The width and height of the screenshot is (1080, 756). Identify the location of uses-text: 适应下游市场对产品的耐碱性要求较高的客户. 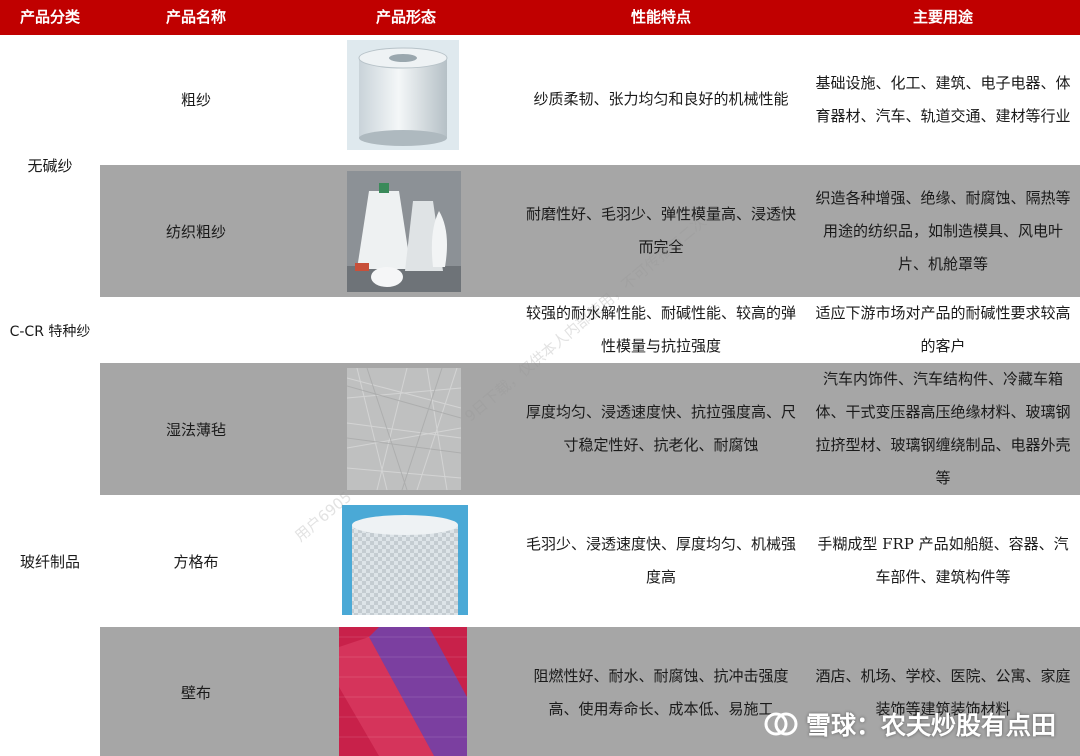
(943, 329).